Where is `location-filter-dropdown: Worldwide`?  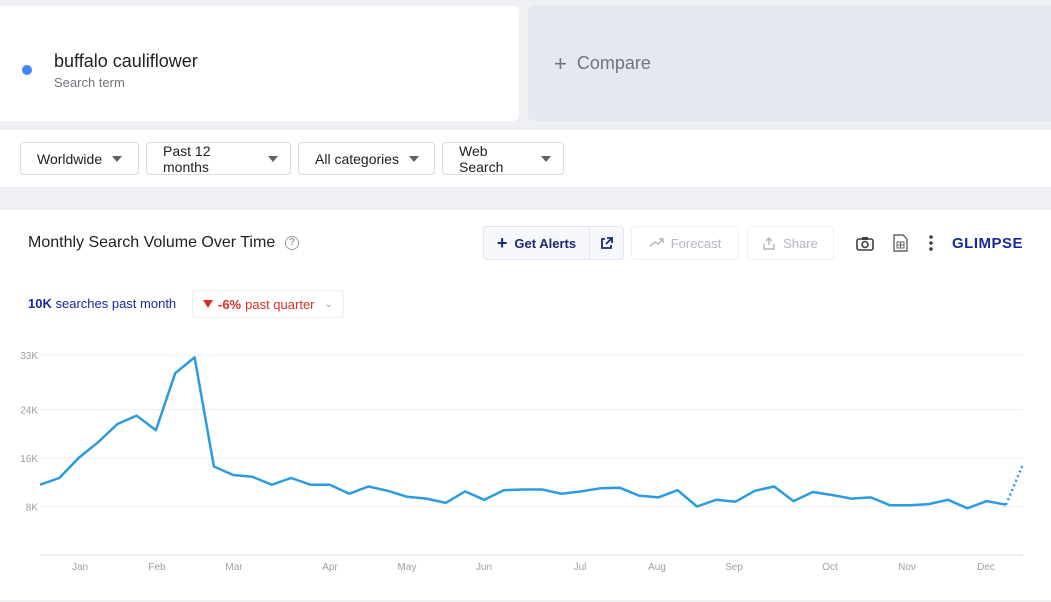
location-filter-dropdown: Worldwide is located at coordinates (79, 158).